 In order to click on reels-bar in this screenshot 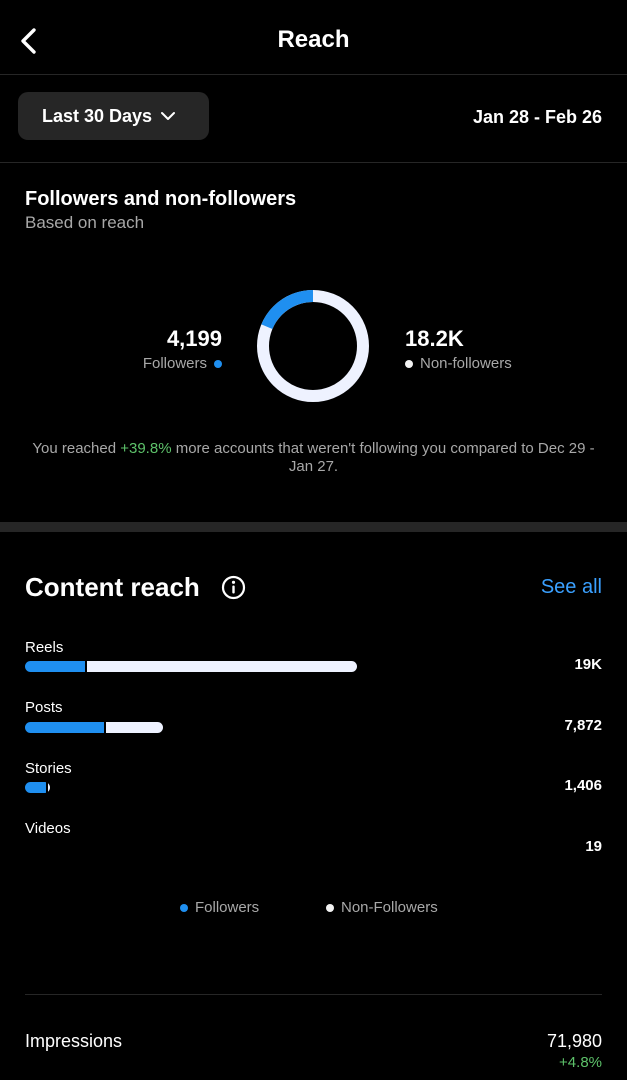, I will do `click(191, 666)`.